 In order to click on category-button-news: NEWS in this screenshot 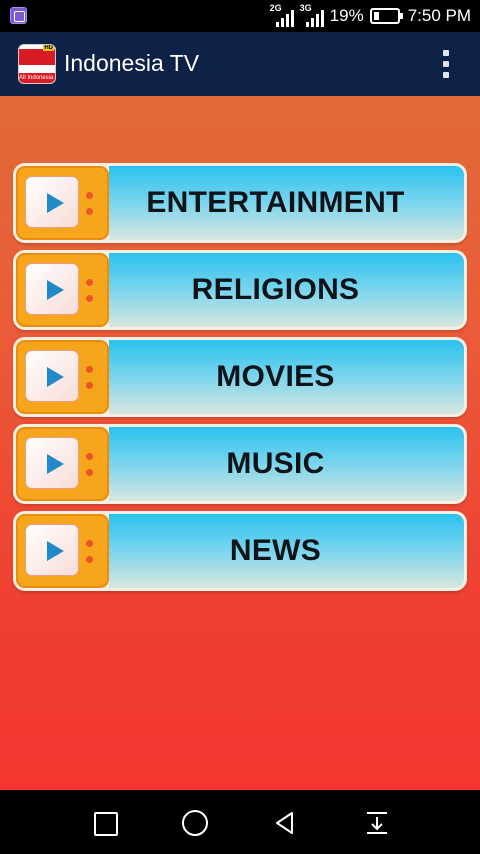, I will do `click(240, 551)`.